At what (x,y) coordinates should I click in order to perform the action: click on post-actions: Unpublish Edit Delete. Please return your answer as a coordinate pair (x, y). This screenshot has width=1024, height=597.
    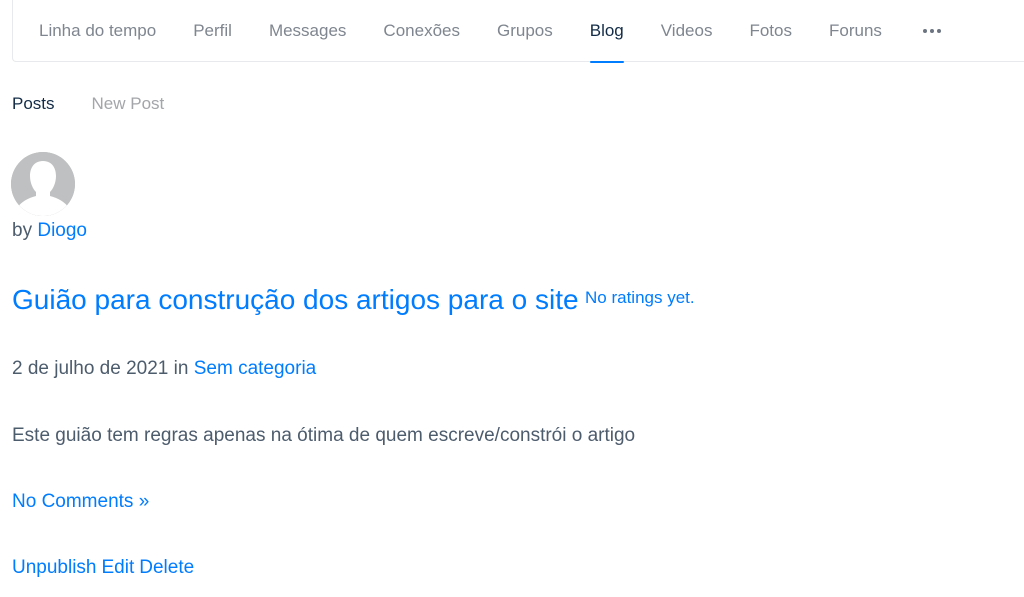
    Looking at the image, I should click on (103, 568).